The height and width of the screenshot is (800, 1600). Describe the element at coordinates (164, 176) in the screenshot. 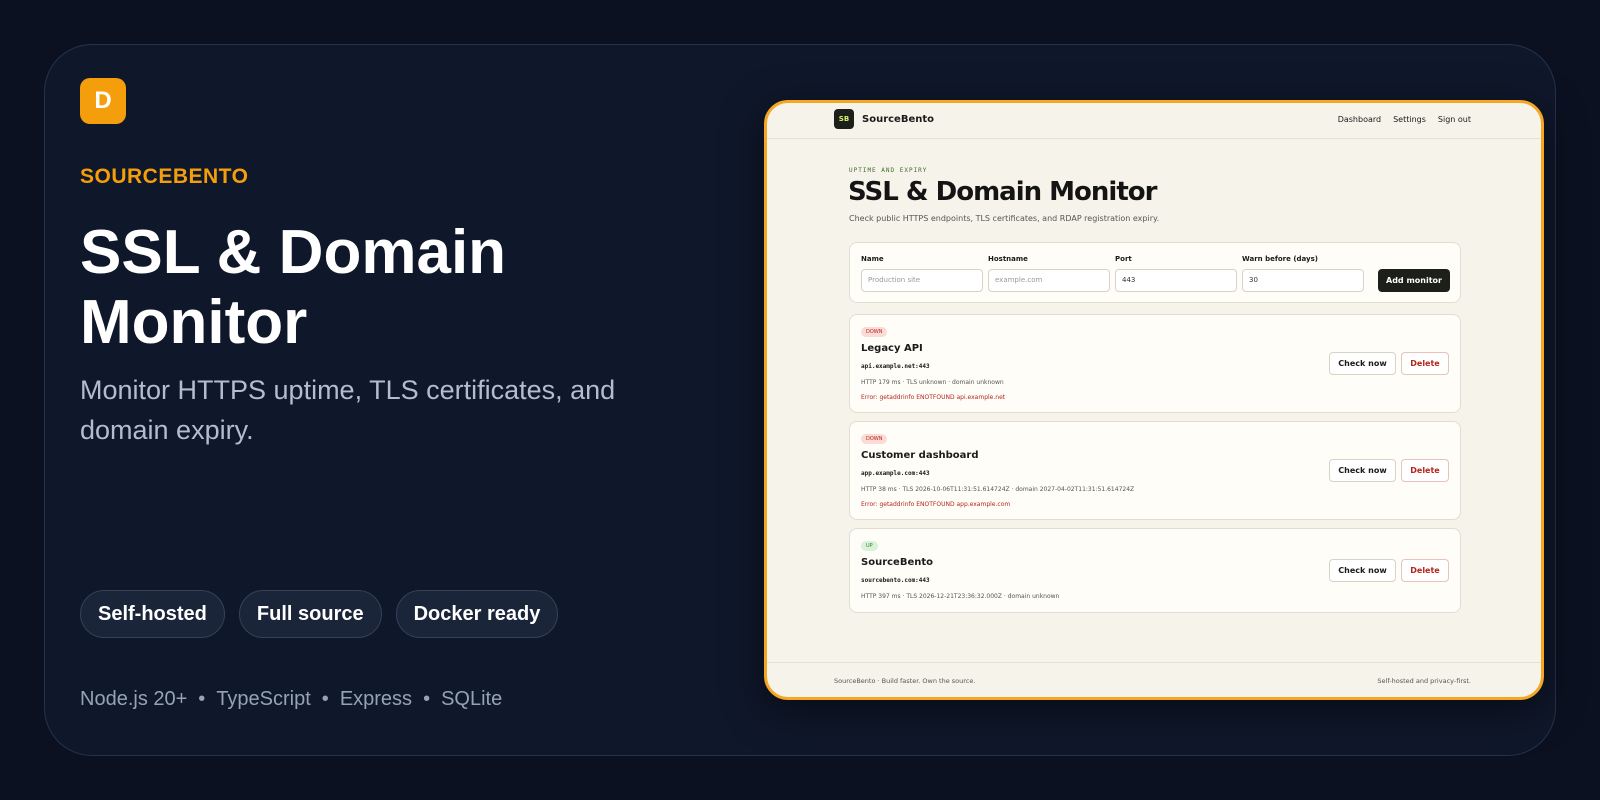

I see `brand-name: SOURCEBENTO` at that location.